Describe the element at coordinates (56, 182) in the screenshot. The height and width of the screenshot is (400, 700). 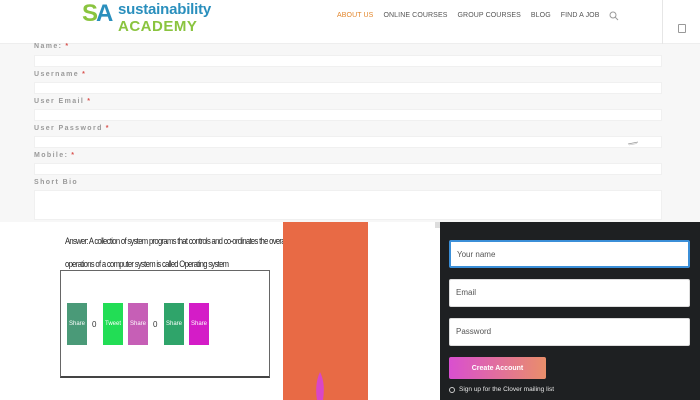
I see `bio-label: Short Bio` at that location.